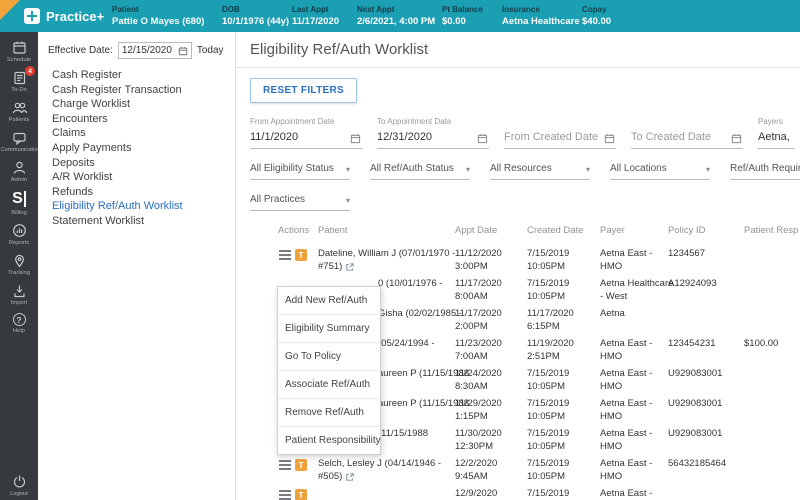 Image resolution: width=800 pixels, height=500 pixels. What do you see at coordinates (136, 133) in the screenshot?
I see `menu-claims: Claims` at bounding box center [136, 133].